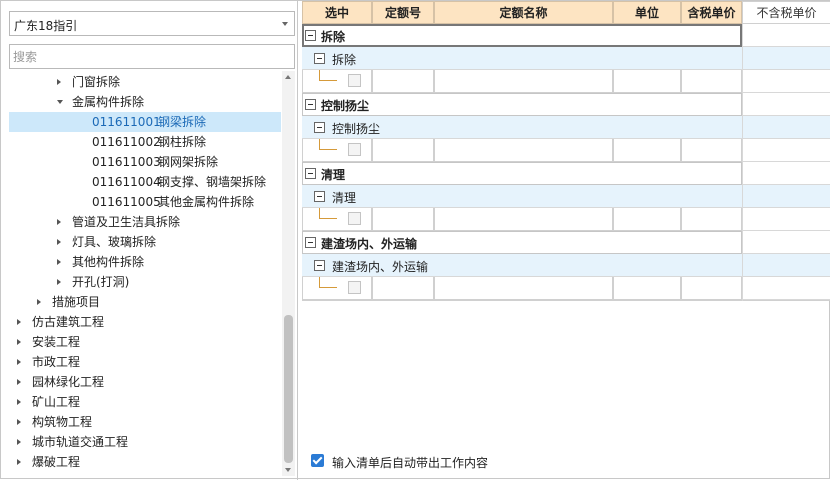 Image resolution: width=830 pixels, height=480 pixels. What do you see at coordinates (145, 422) in the screenshot?
I see `tree-node: 构筑物工程` at bounding box center [145, 422].